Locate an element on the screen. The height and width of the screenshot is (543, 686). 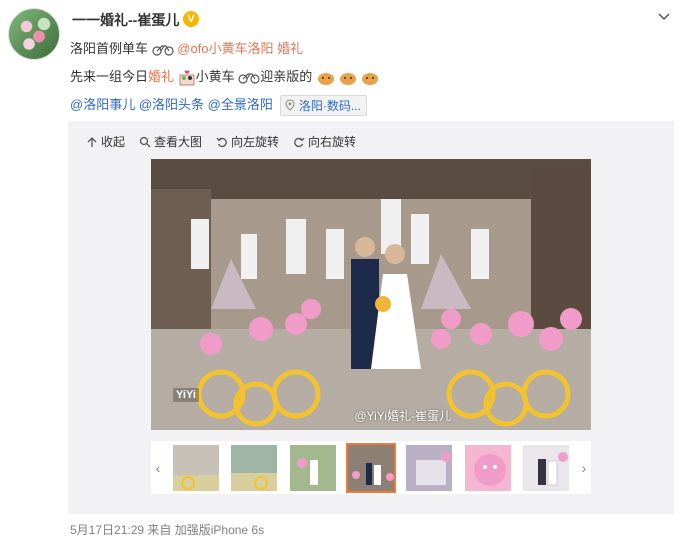
verified-badge-icon: V is located at coordinates (191, 19).